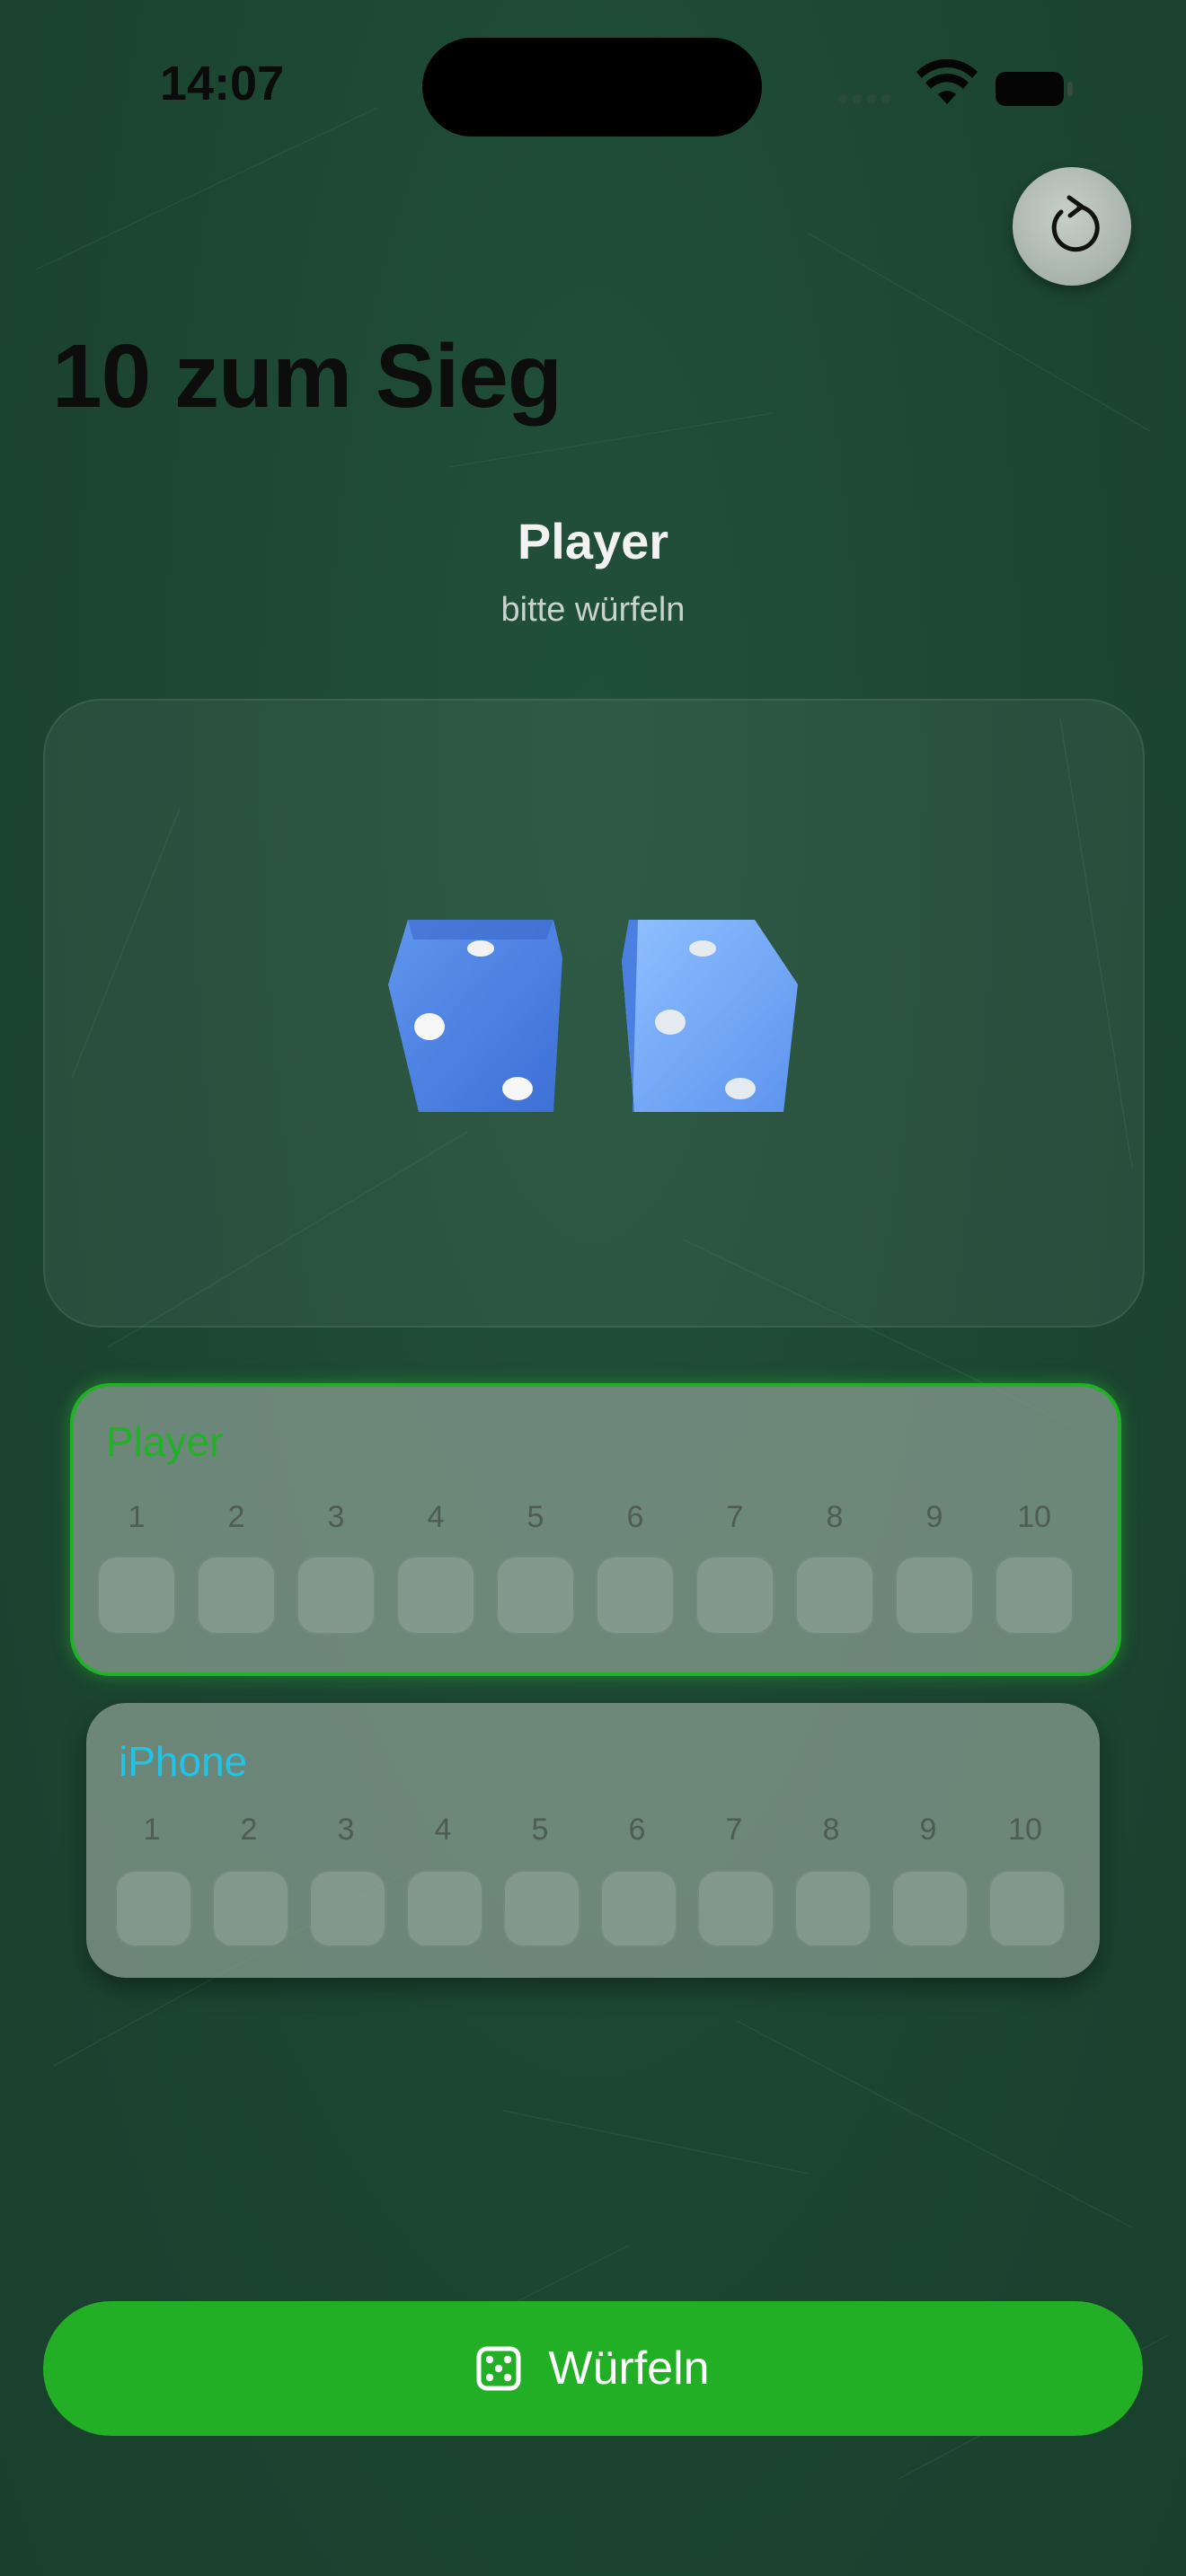 The height and width of the screenshot is (2576, 1186). Describe the element at coordinates (947, 81) in the screenshot. I see `wifi-icon` at that location.